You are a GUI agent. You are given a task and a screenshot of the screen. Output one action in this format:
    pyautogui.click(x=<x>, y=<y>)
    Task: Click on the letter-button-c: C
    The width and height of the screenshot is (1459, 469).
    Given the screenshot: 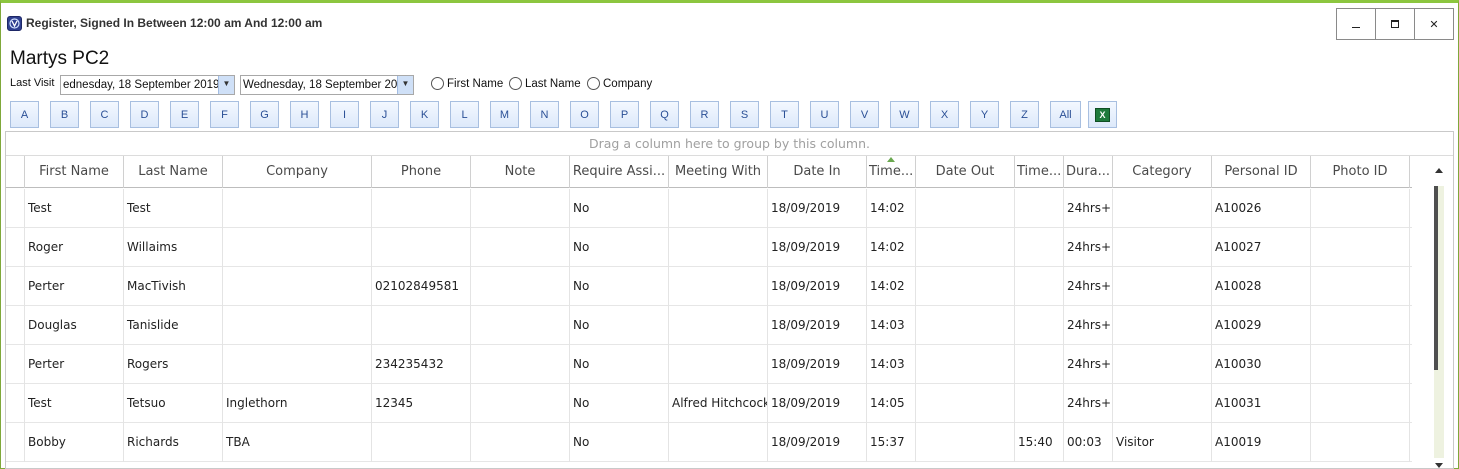 What is the action you would take?
    pyautogui.click(x=104, y=114)
    